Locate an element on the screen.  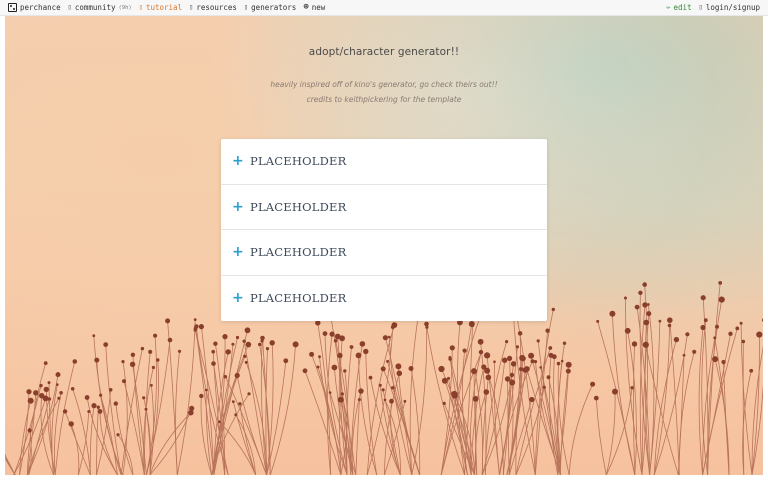
nav-login-link: ▯ login/signup is located at coordinates (729, 7).